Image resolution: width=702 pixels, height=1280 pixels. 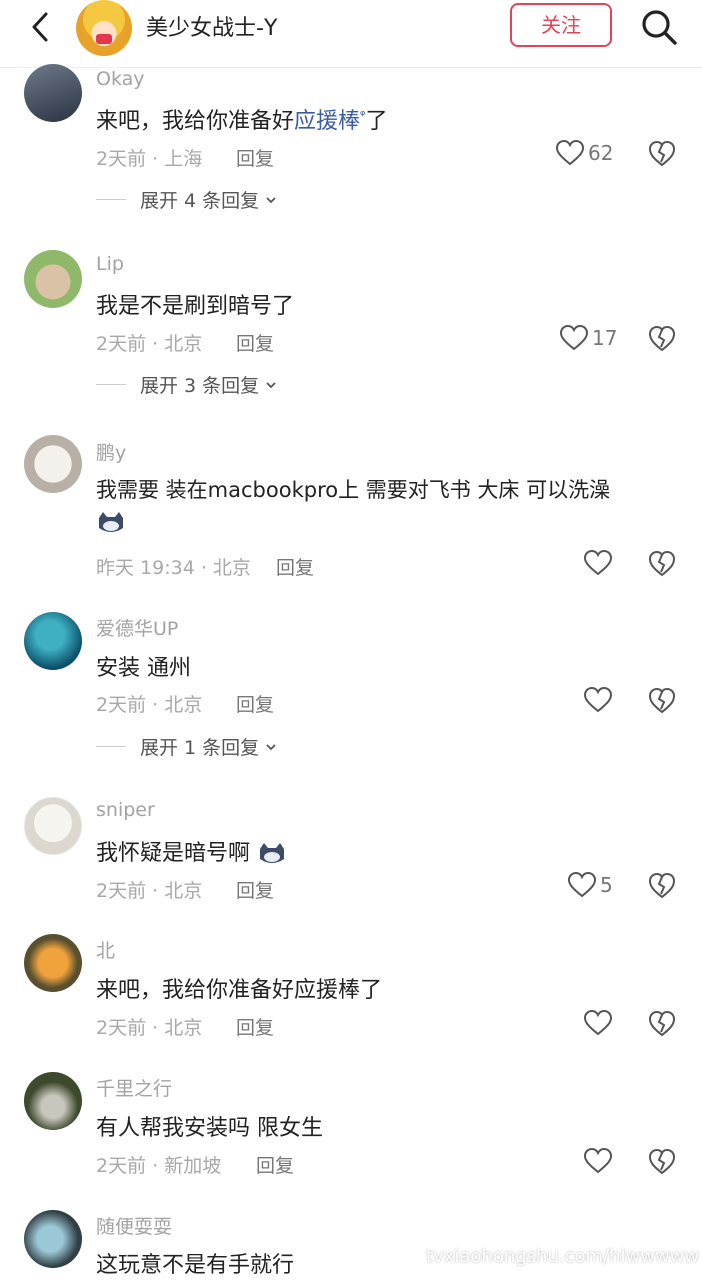 I want to click on comment-username: Lip, so click(x=110, y=264).